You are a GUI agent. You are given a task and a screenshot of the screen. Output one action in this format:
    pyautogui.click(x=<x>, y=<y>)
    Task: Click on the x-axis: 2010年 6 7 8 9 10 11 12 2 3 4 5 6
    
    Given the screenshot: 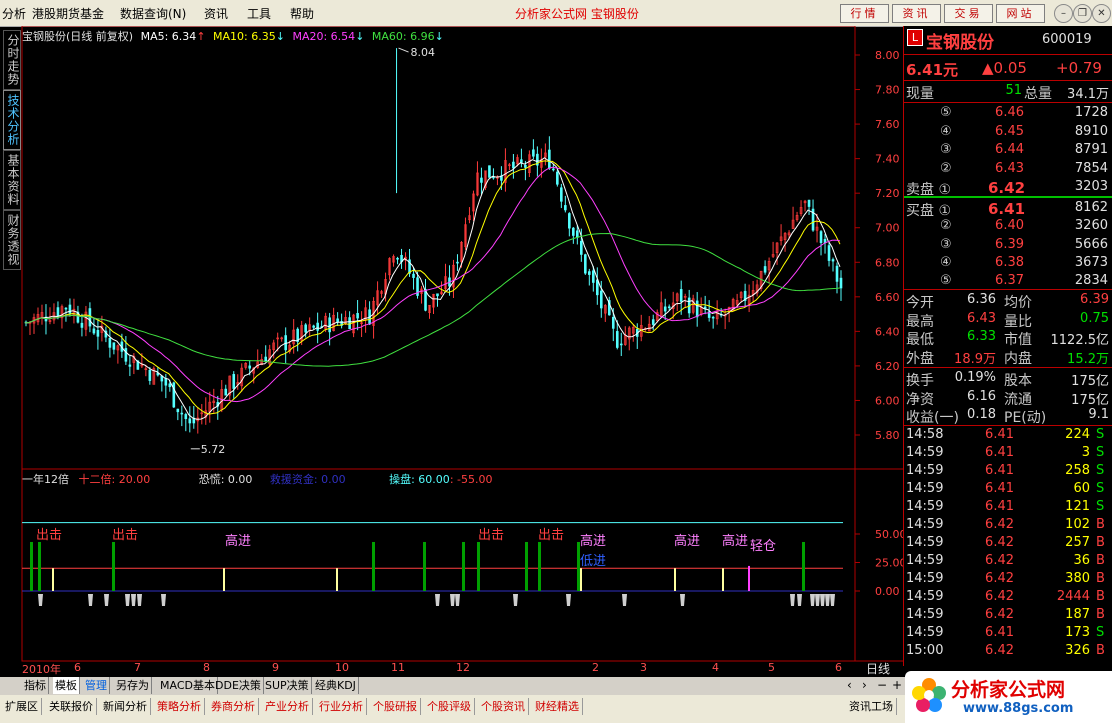 What is the action you would take?
    pyautogui.click(x=462, y=668)
    